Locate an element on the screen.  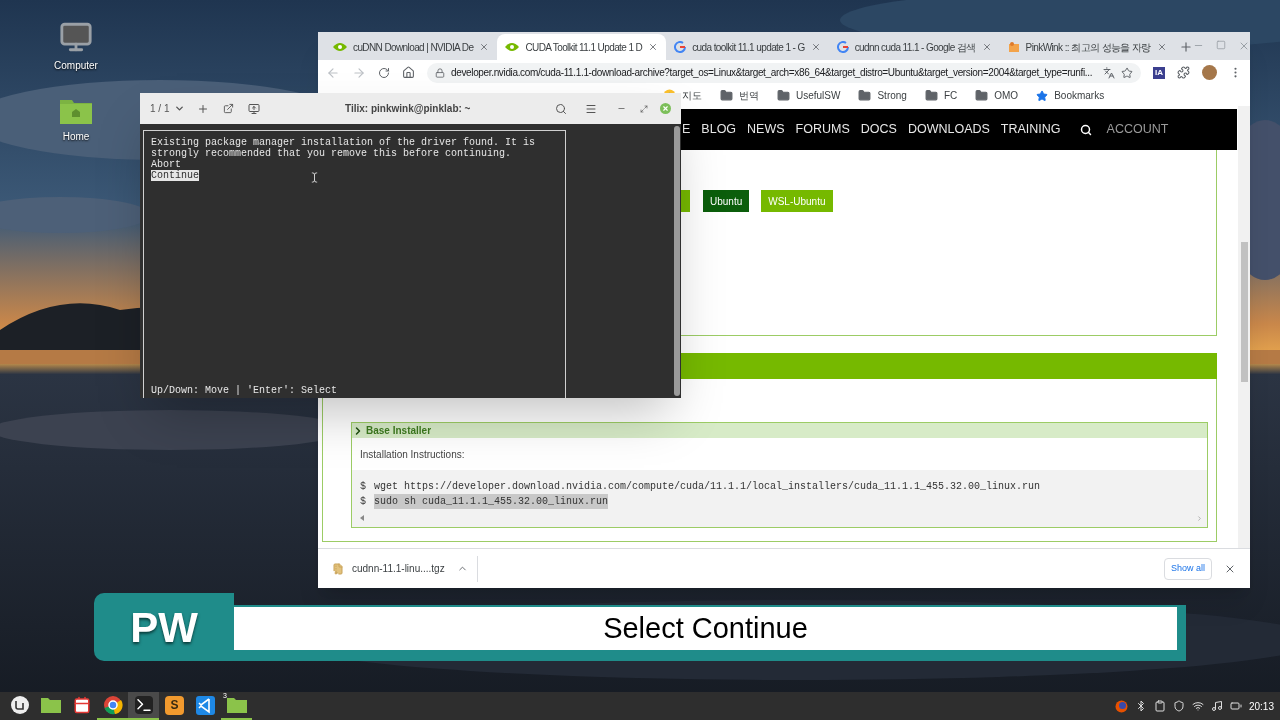
computer-icon is located at coordinates (76, 37).